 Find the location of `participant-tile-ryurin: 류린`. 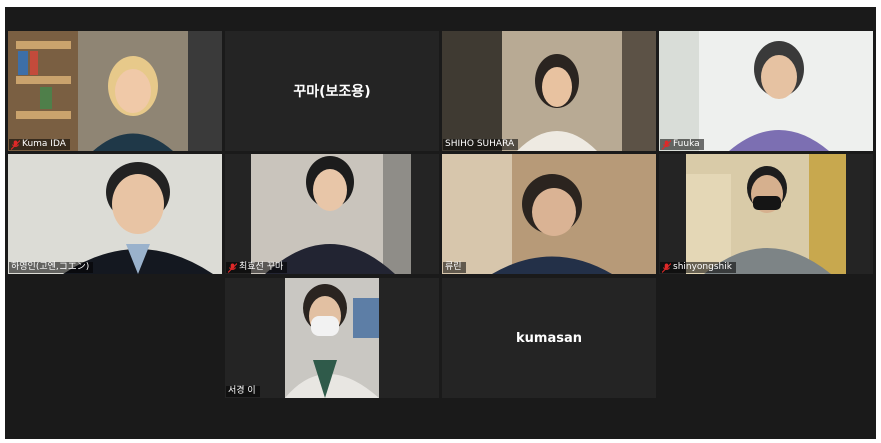

participant-tile-ryurin: 류린 is located at coordinates (549, 214).